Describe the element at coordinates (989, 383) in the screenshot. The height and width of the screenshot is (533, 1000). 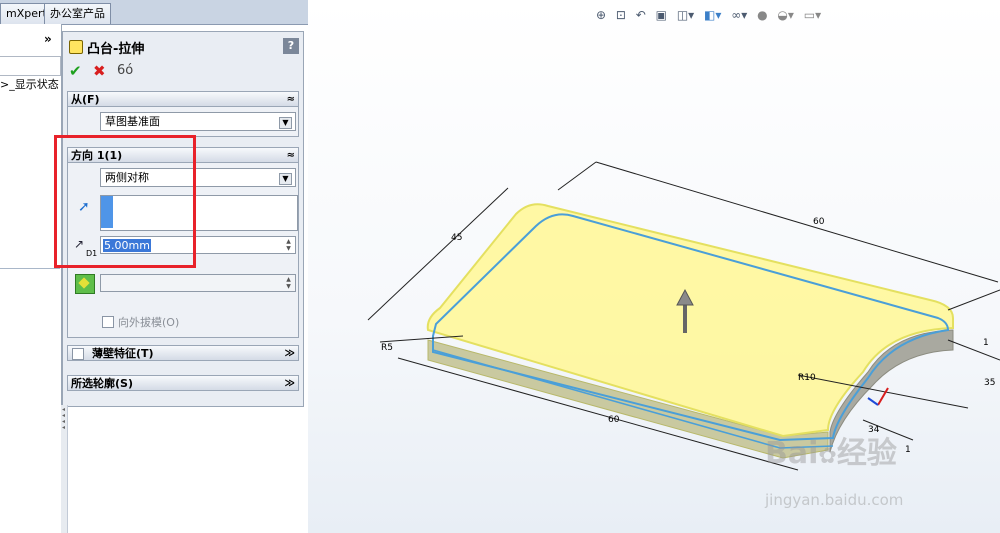
I see `dim-right-2: 35` at that location.